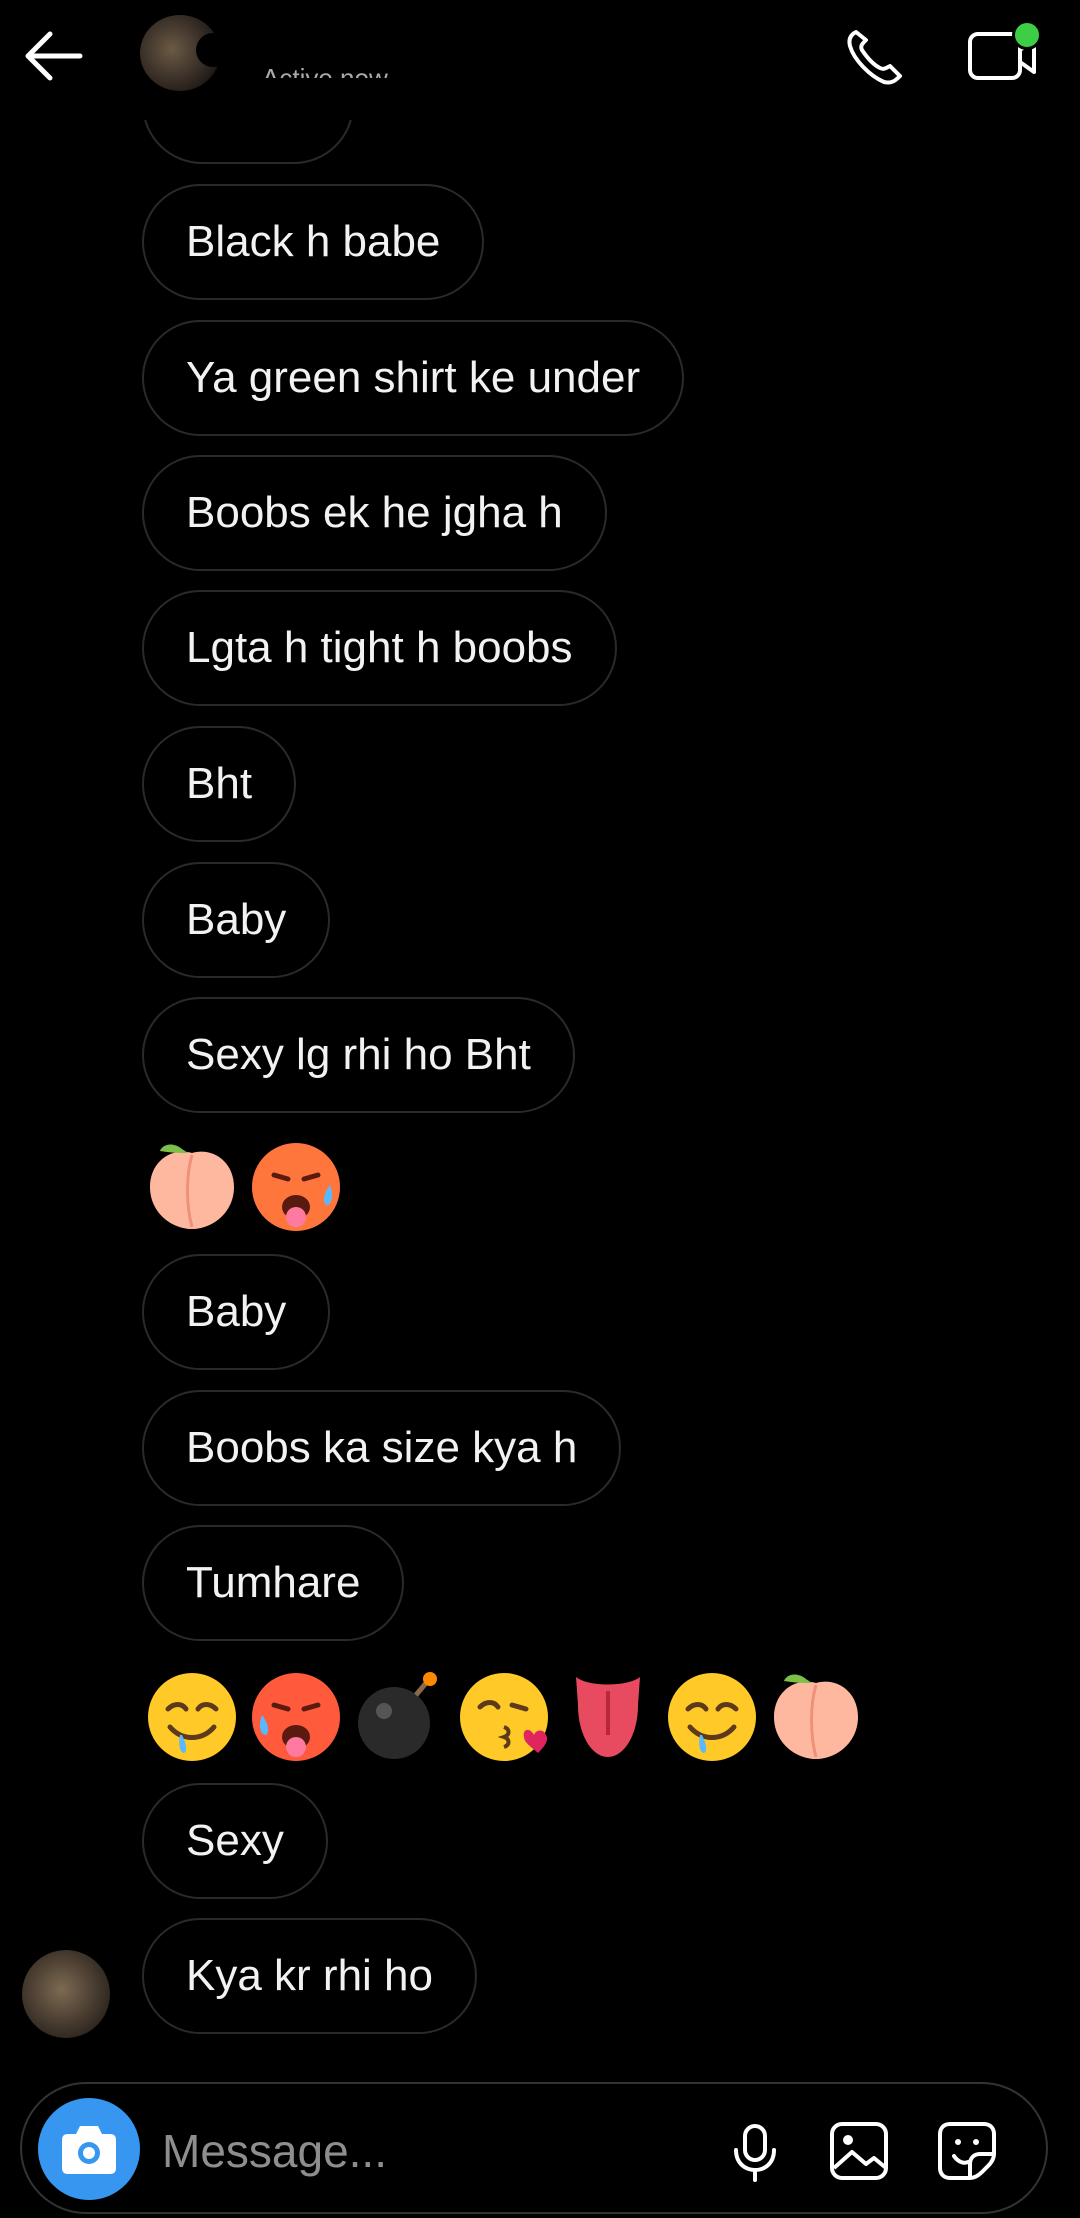 Image resolution: width=1080 pixels, height=2218 pixels. I want to click on message-text: Sexy lg rhi ho Bht, so click(358, 1054).